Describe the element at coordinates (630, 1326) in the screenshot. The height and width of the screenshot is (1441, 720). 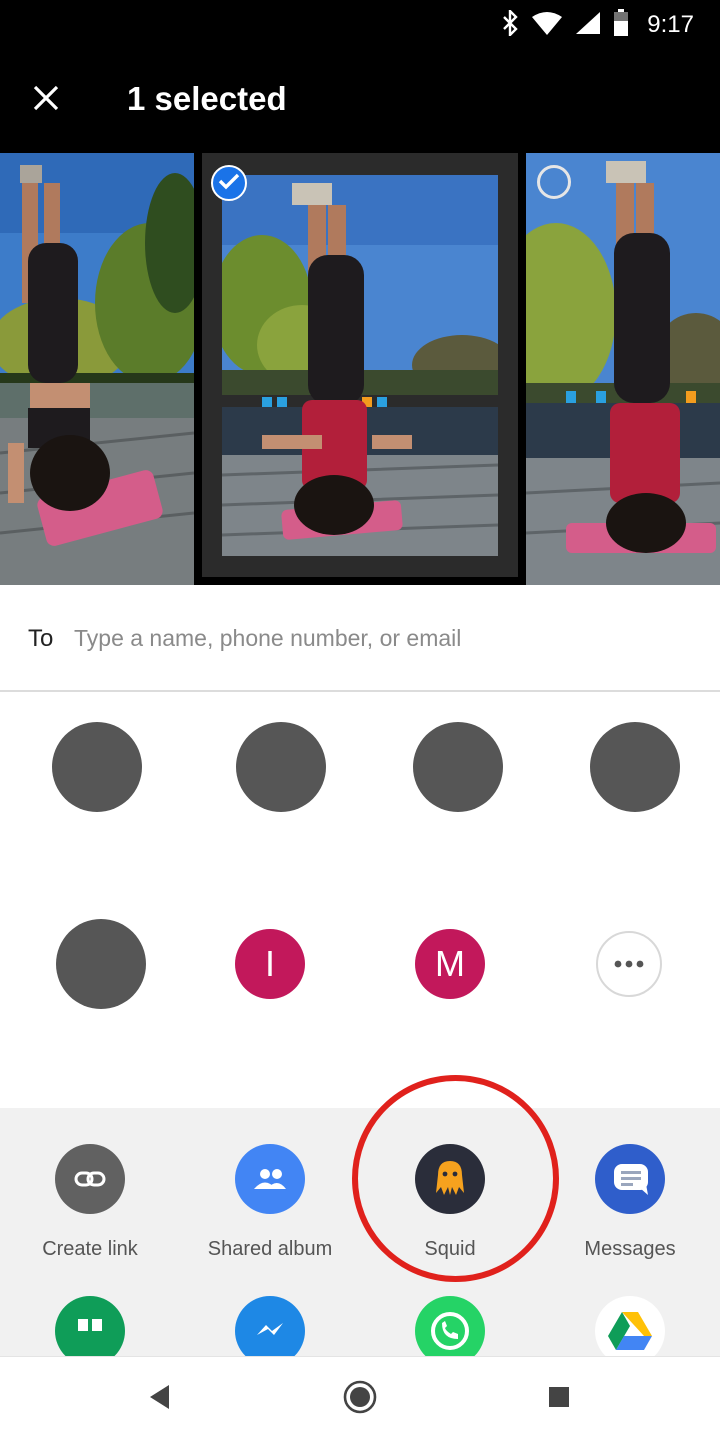
I see `google-drive-icon` at that location.